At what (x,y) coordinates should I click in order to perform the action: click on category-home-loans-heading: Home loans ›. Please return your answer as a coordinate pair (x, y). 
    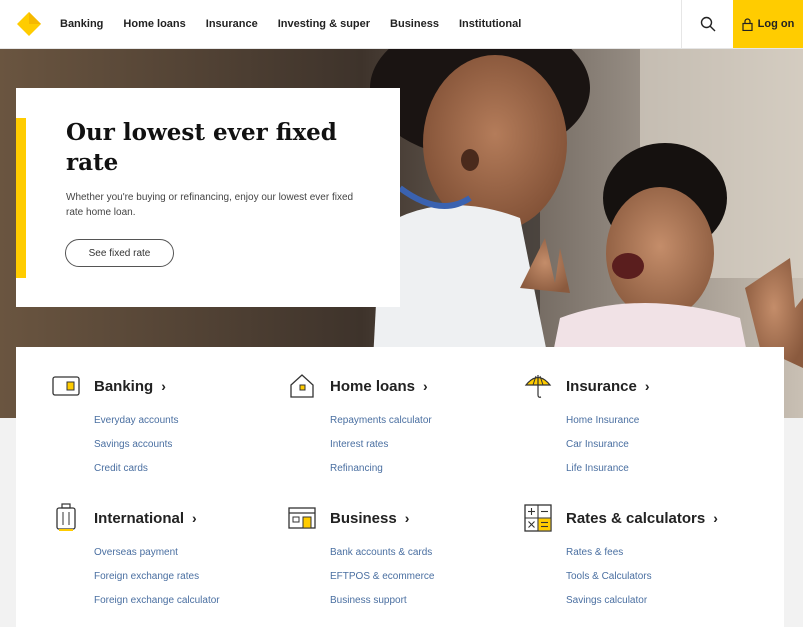
    Looking at the image, I should click on (403, 386).